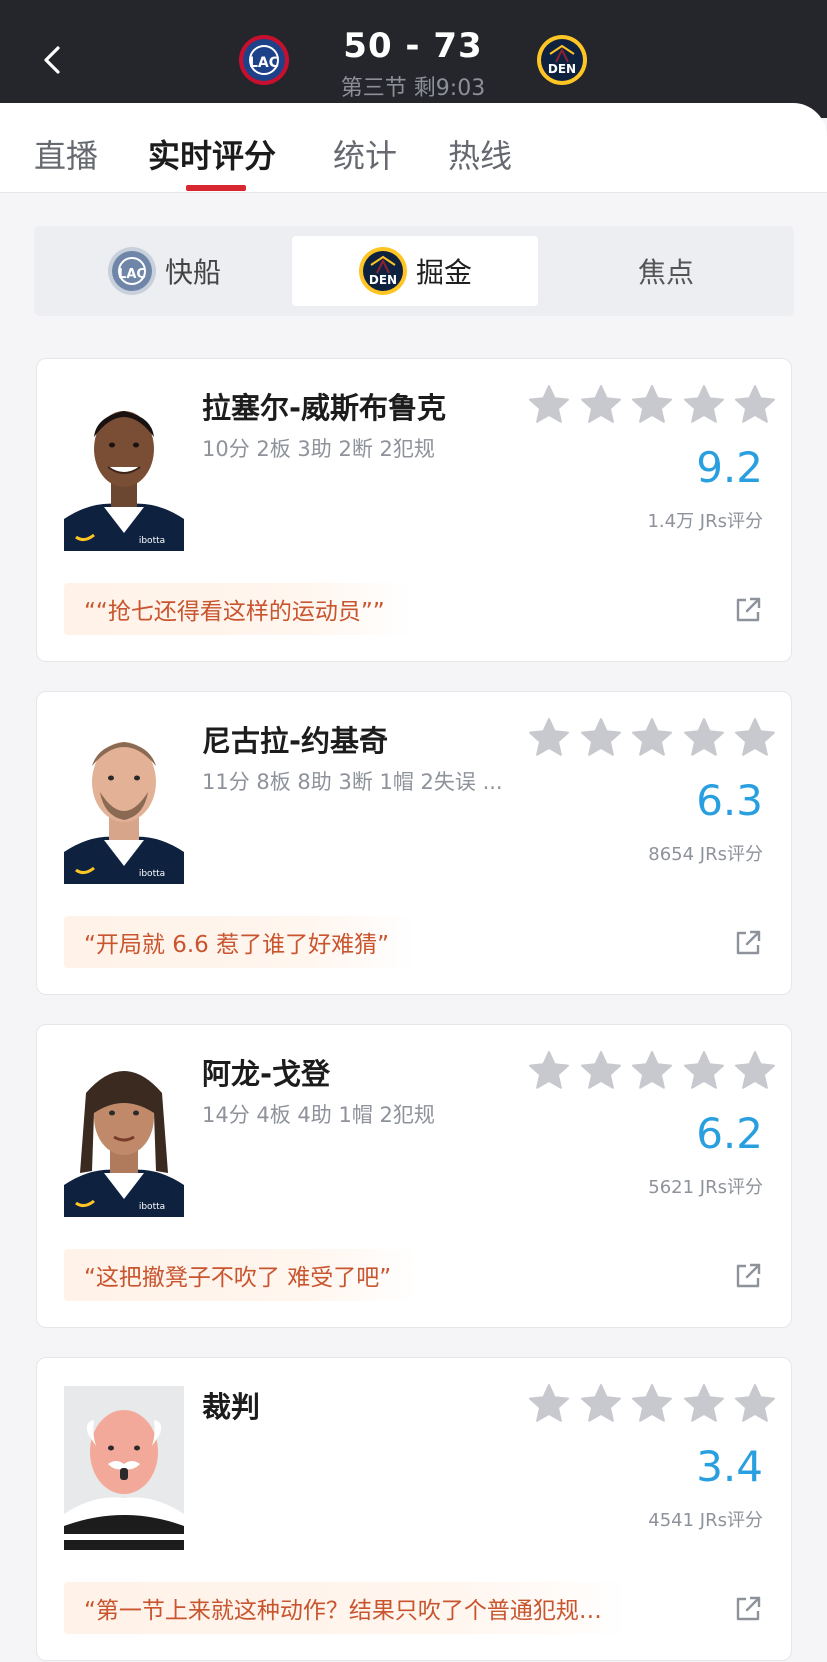 This screenshot has width=827, height=1662. I want to click on rating-count: 1.4万 JRs评分, so click(705, 521).